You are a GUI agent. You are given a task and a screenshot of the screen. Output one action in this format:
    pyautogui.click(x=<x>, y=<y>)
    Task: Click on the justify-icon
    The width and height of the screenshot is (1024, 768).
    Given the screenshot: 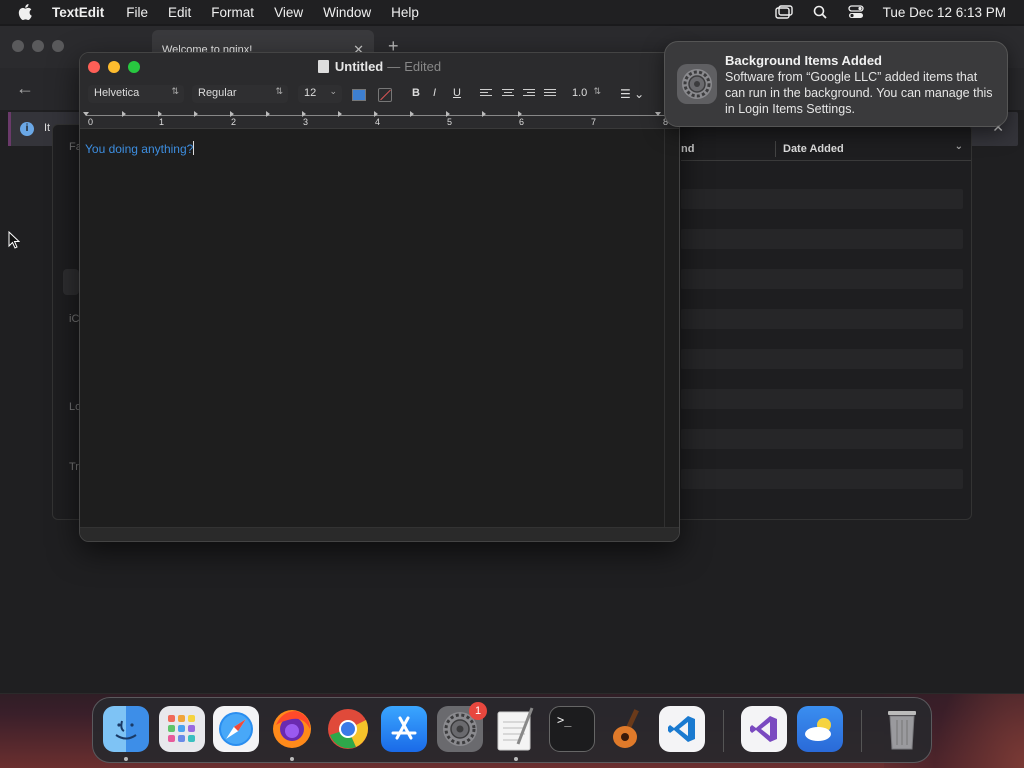 What is the action you would take?
    pyautogui.click(x=550, y=94)
    